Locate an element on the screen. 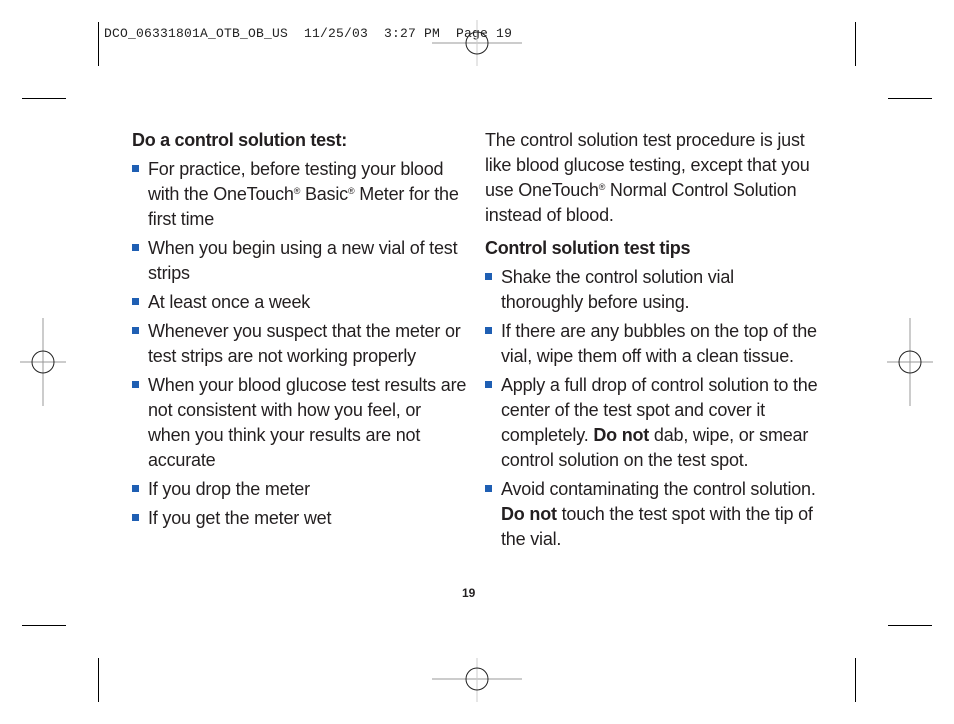 This screenshot has height=724, width=954. crop-mark-top-right-h is located at coordinates (910, 98).